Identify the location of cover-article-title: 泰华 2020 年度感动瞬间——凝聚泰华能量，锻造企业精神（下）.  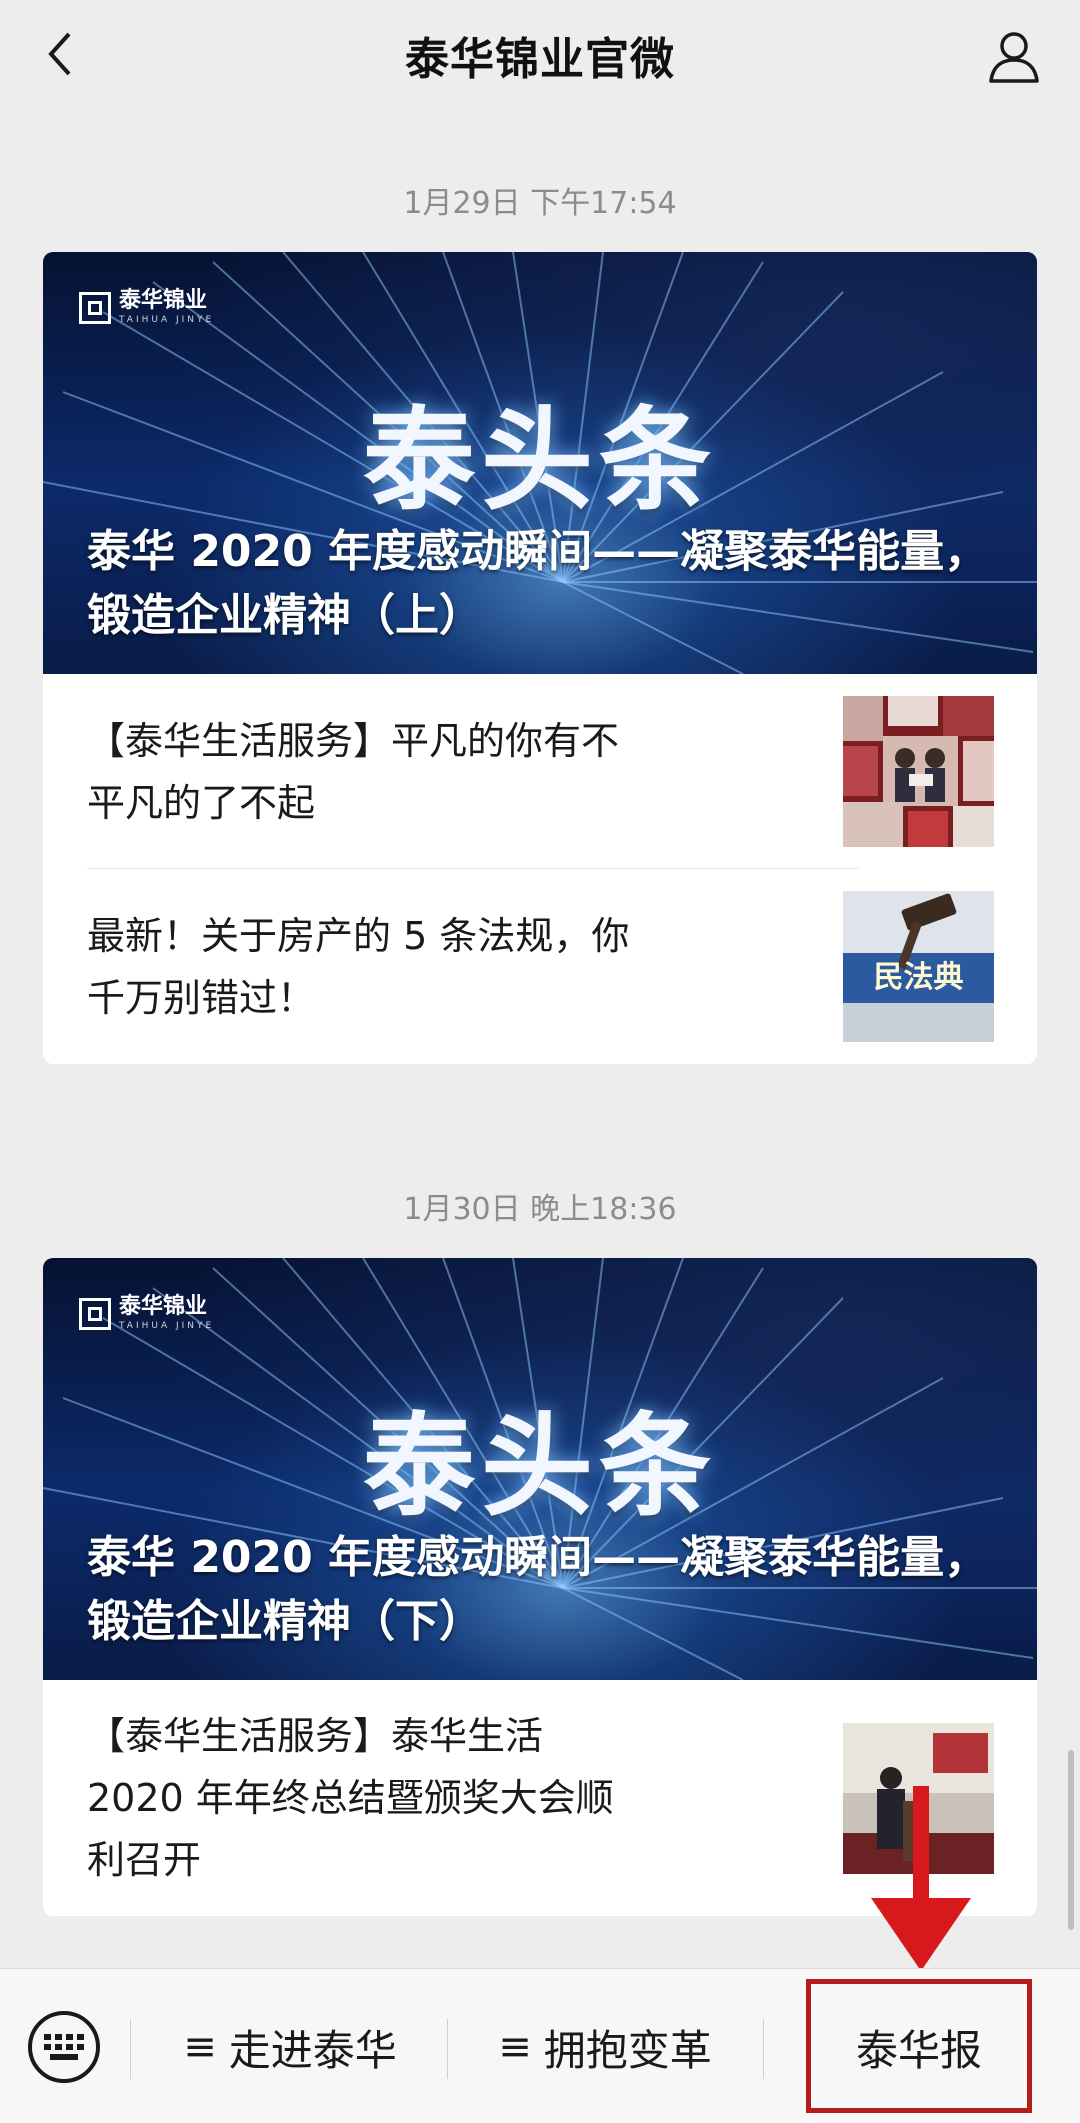
(538, 1589).